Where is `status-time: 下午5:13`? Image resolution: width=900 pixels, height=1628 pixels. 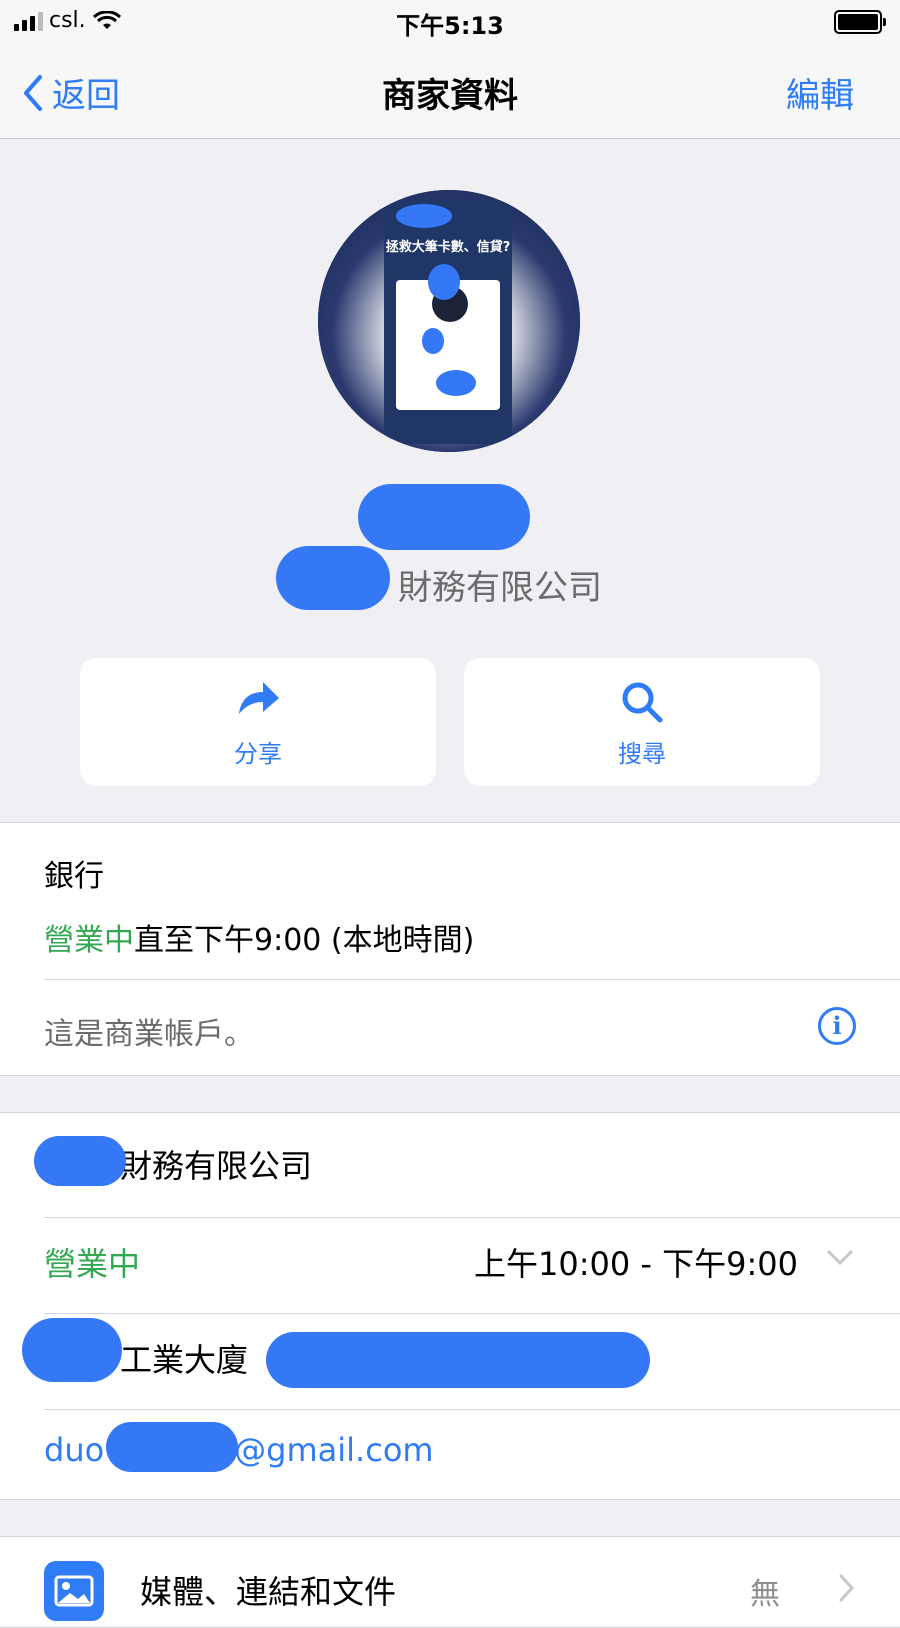
status-time: 下午5:13 is located at coordinates (450, 26).